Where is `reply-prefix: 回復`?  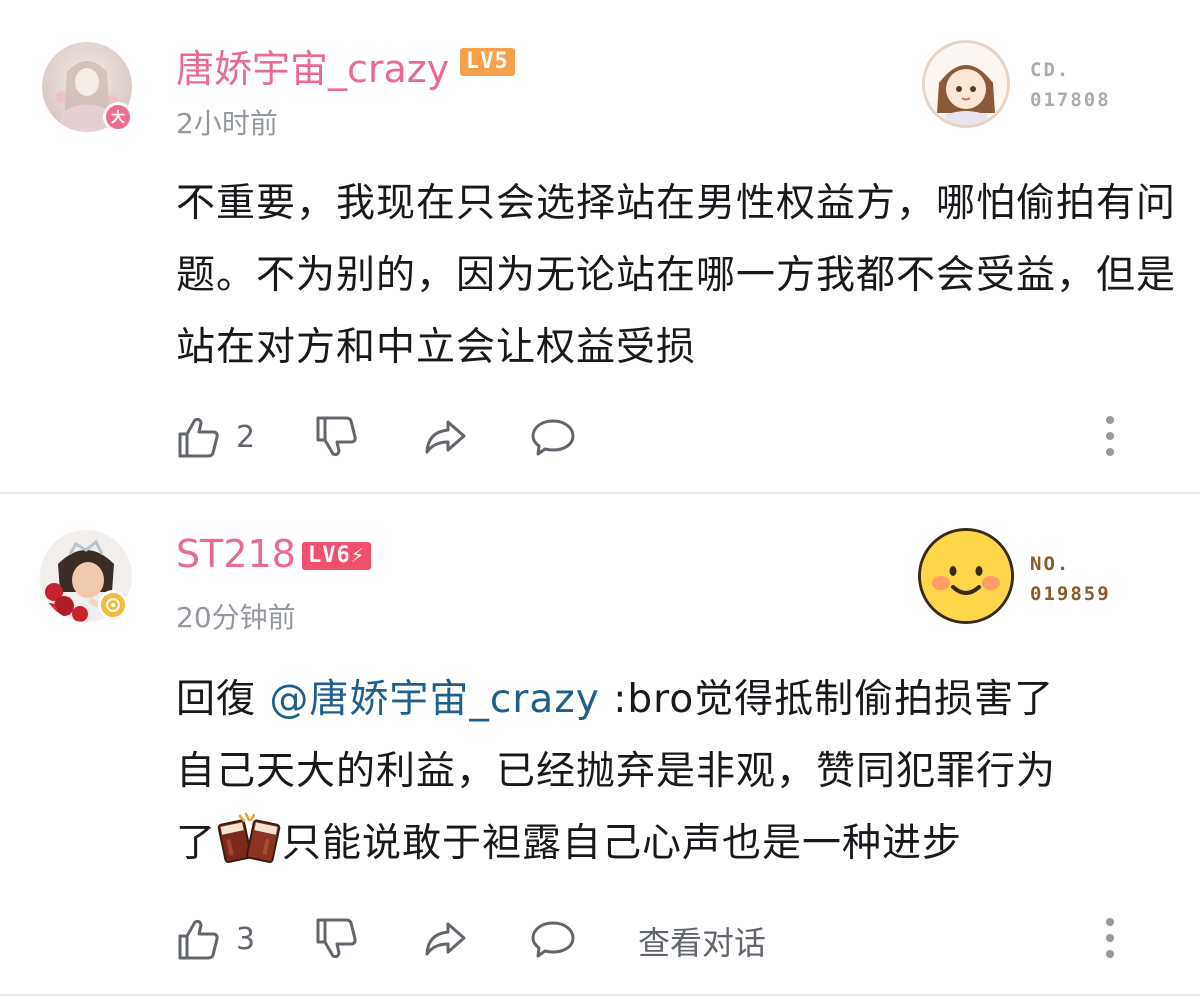
reply-prefix: 回復 is located at coordinates (223, 699).